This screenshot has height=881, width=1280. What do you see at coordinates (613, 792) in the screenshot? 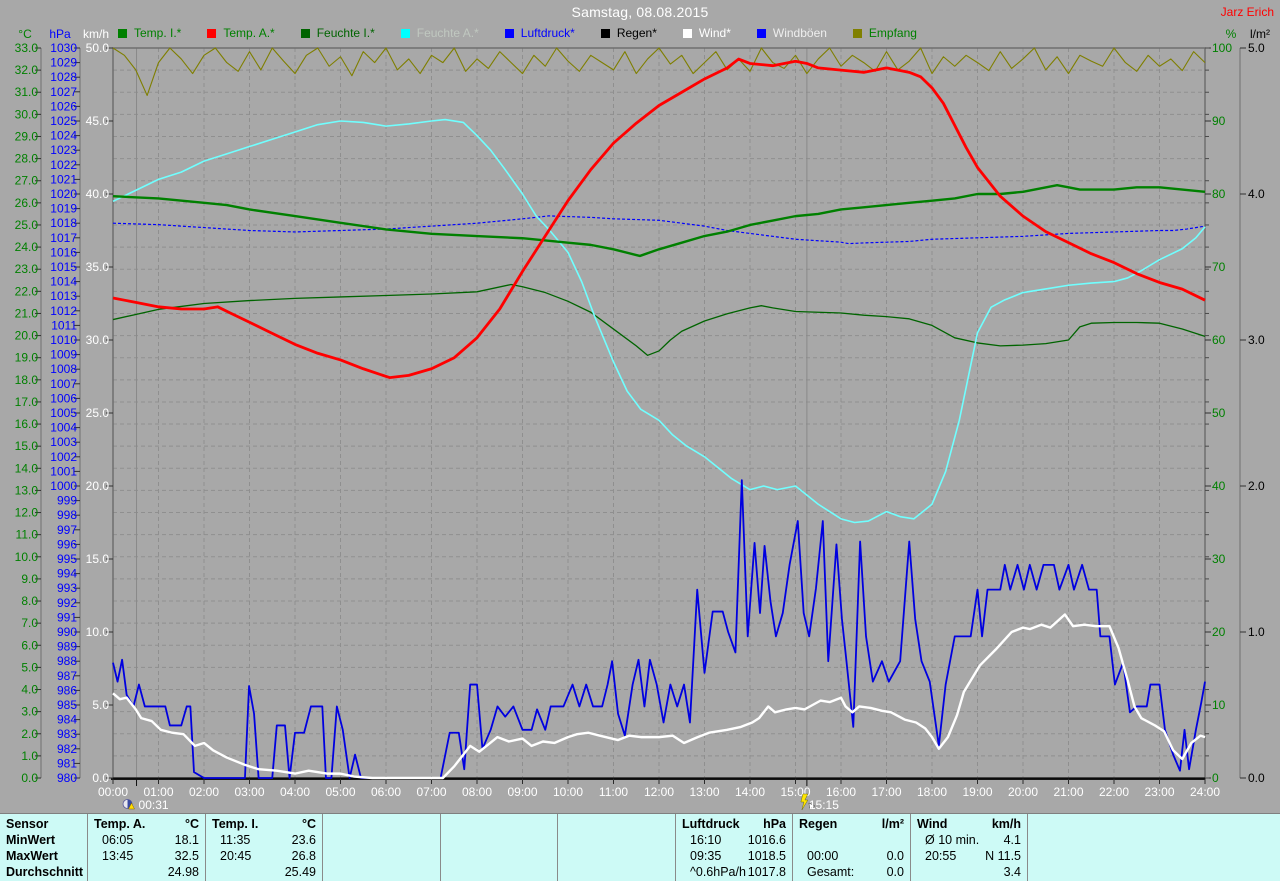
I see `x-tick-label: 11:00` at bounding box center [613, 792].